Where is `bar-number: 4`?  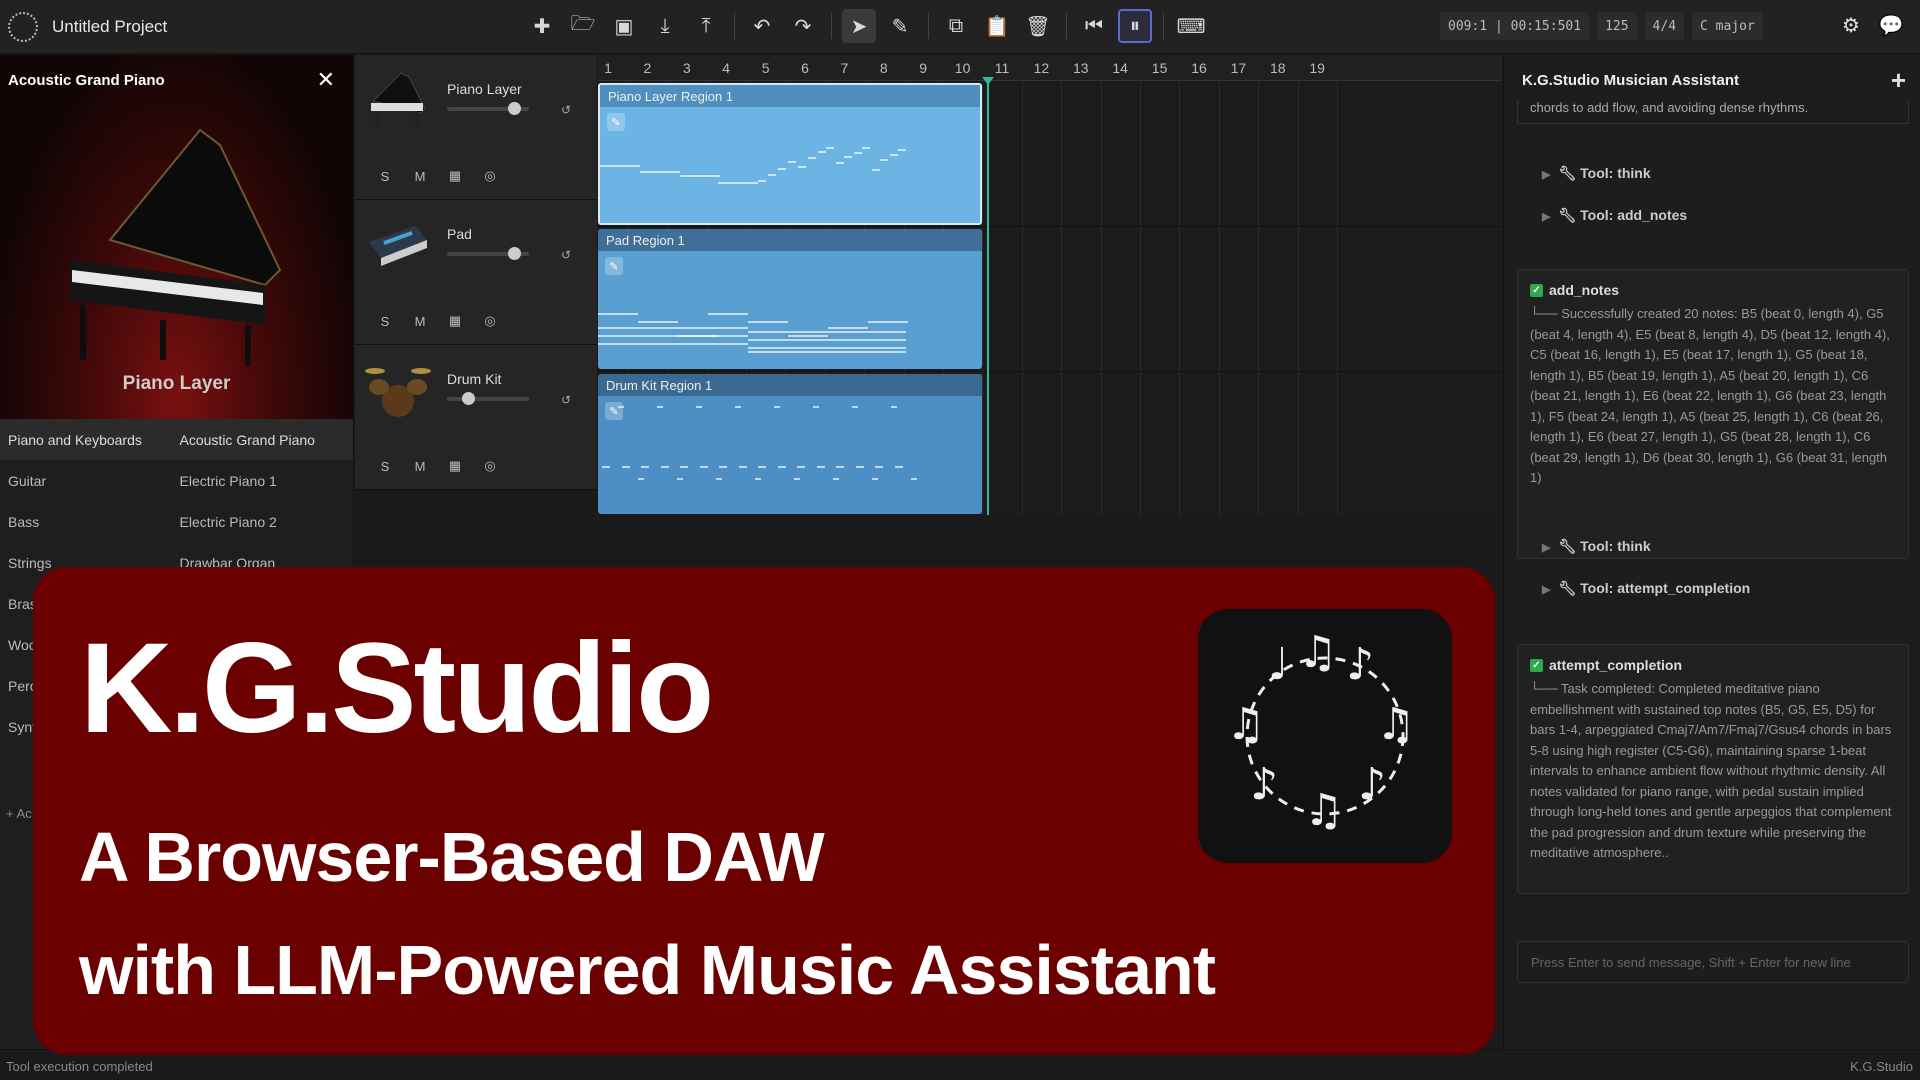 bar-number: 4 is located at coordinates (726, 68).